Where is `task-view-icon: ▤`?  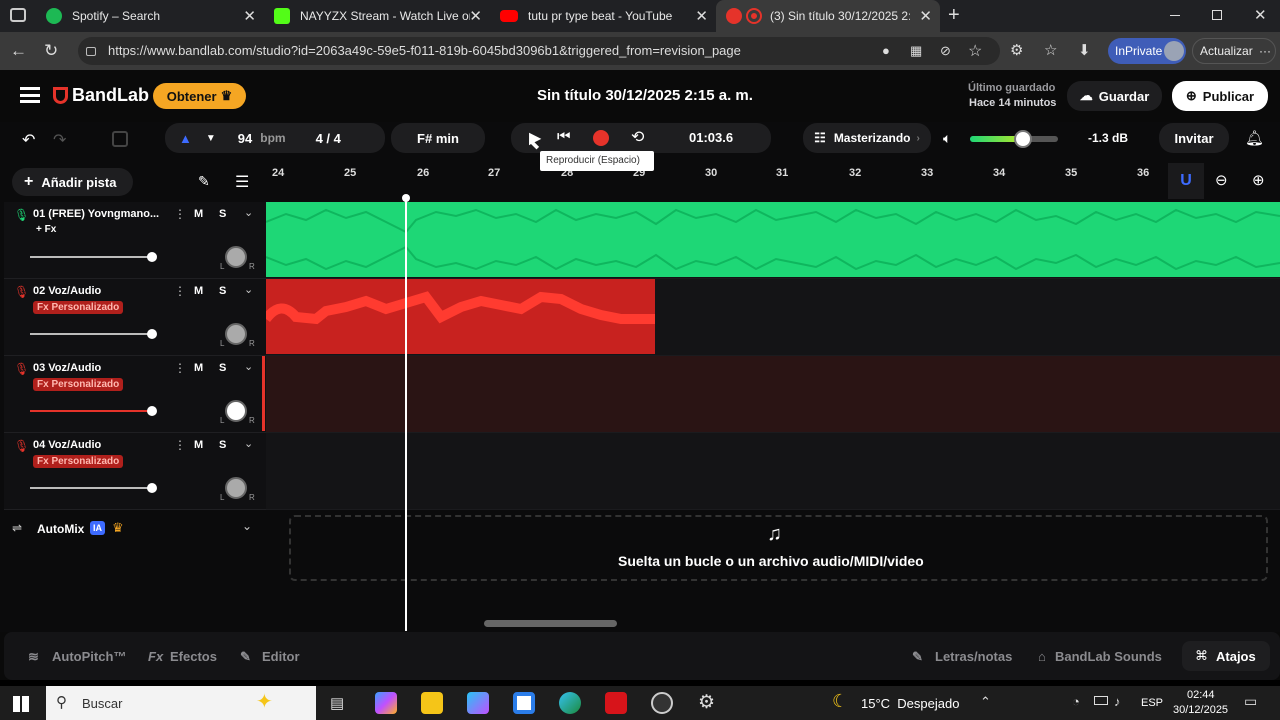
task-view-icon: ▤ is located at coordinates (337, 703).